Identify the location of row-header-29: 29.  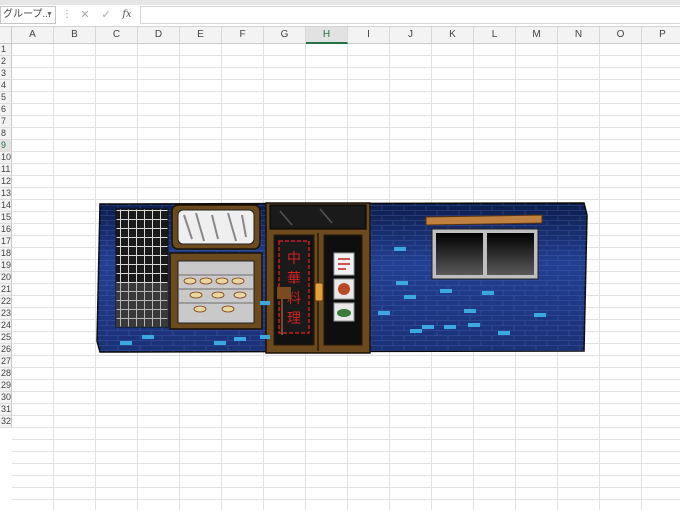
(6, 386).